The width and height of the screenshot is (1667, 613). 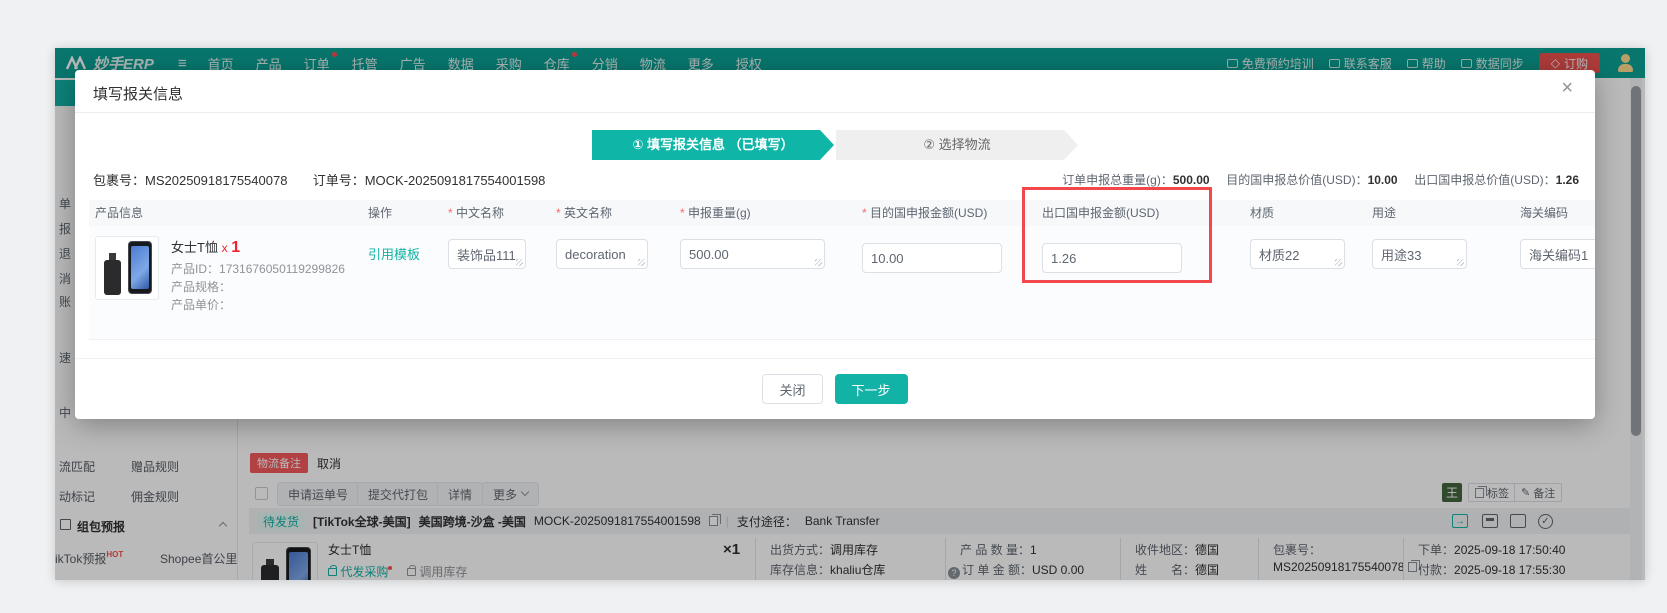 I want to click on step-fill-customs: ① 填写报关信息 （已填写）, so click(x=713, y=145).